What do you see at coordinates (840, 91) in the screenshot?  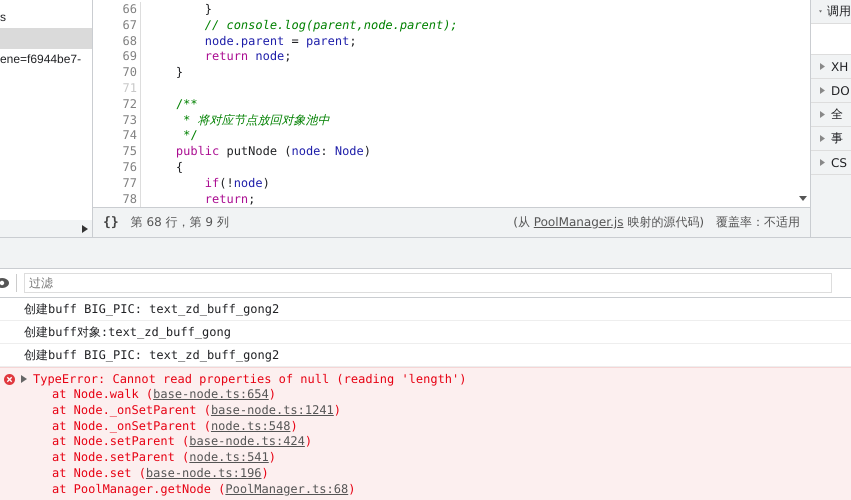 I see `section-title: DO` at bounding box center [840, 91].